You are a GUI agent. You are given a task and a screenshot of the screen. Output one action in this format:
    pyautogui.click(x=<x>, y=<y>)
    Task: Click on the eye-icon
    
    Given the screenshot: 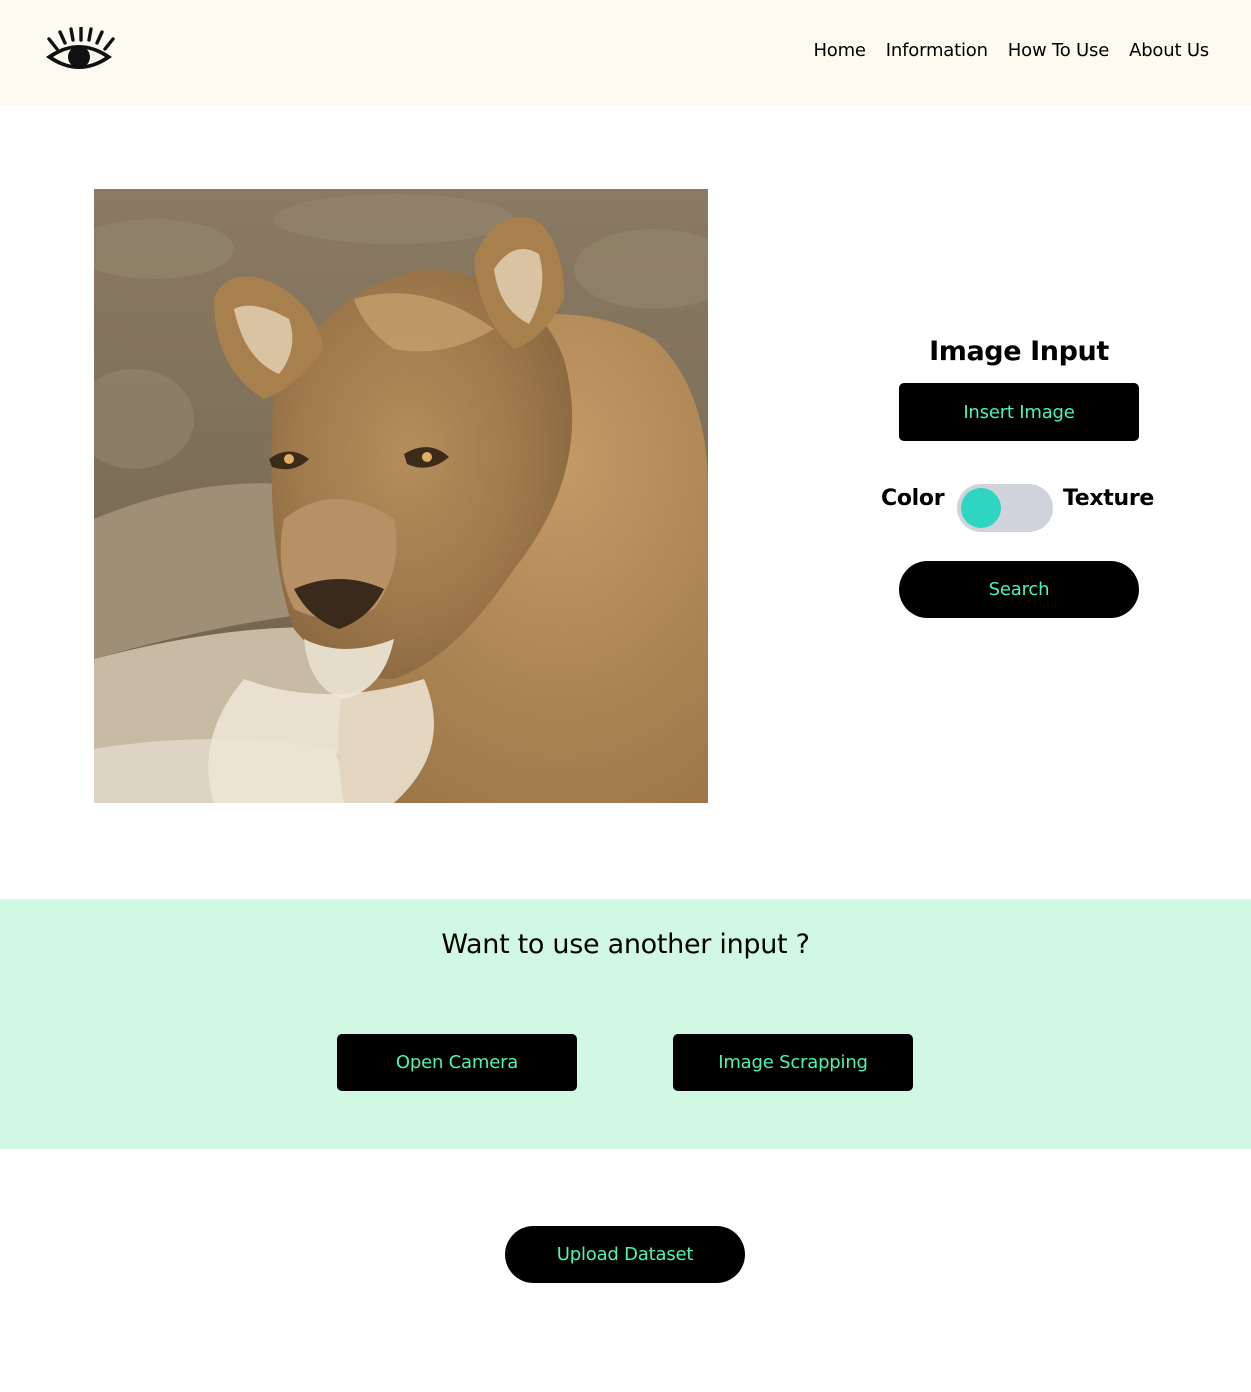 What is the action you would take?
    pyautogui.click(x=79, y=51)
    